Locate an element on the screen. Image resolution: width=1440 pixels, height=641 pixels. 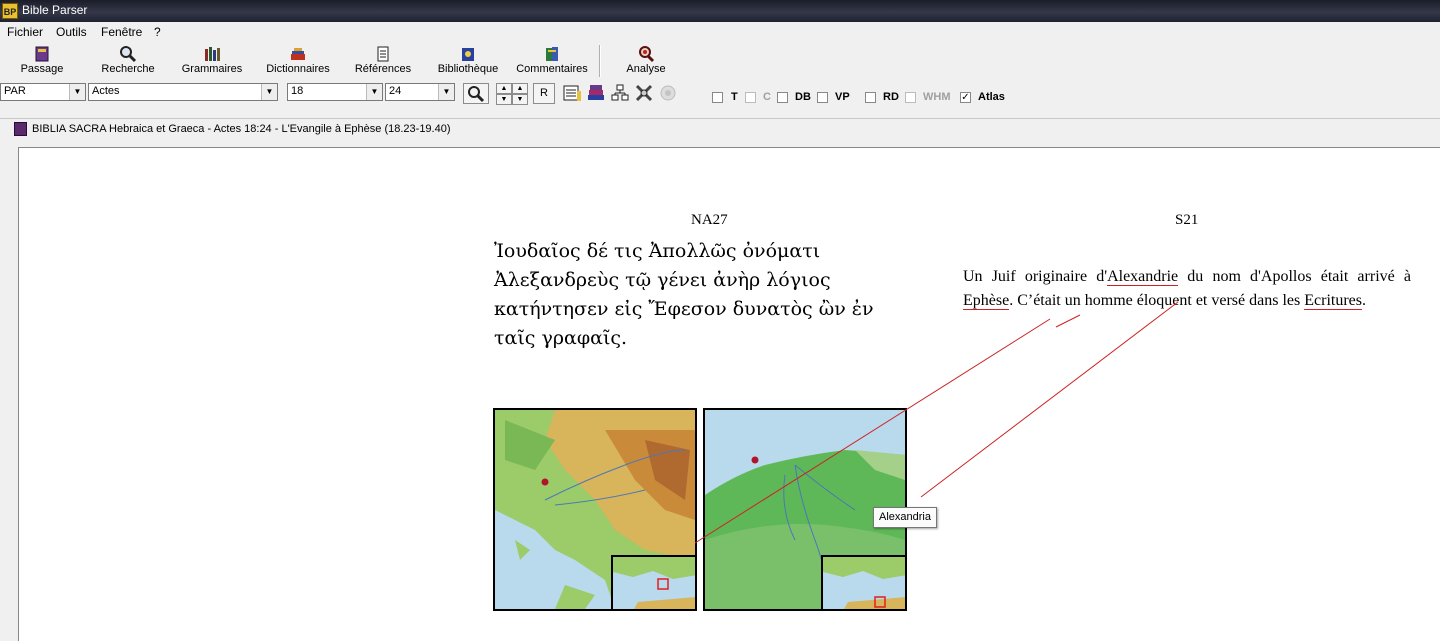
checkbox-vp-label: VP is located at coordinates (842, 97).